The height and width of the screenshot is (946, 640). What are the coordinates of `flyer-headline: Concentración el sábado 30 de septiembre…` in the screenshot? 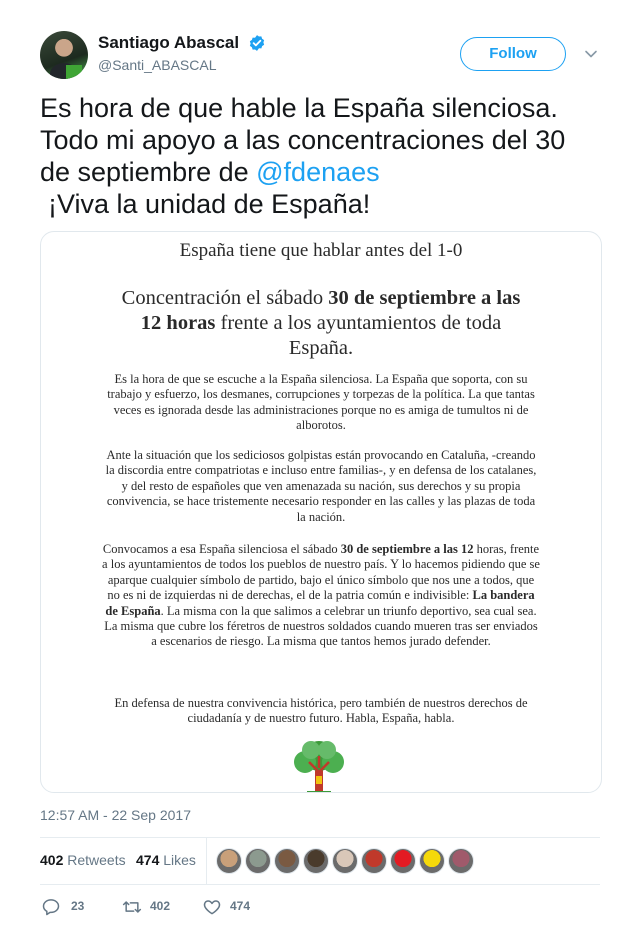 It's located at (321, 323).